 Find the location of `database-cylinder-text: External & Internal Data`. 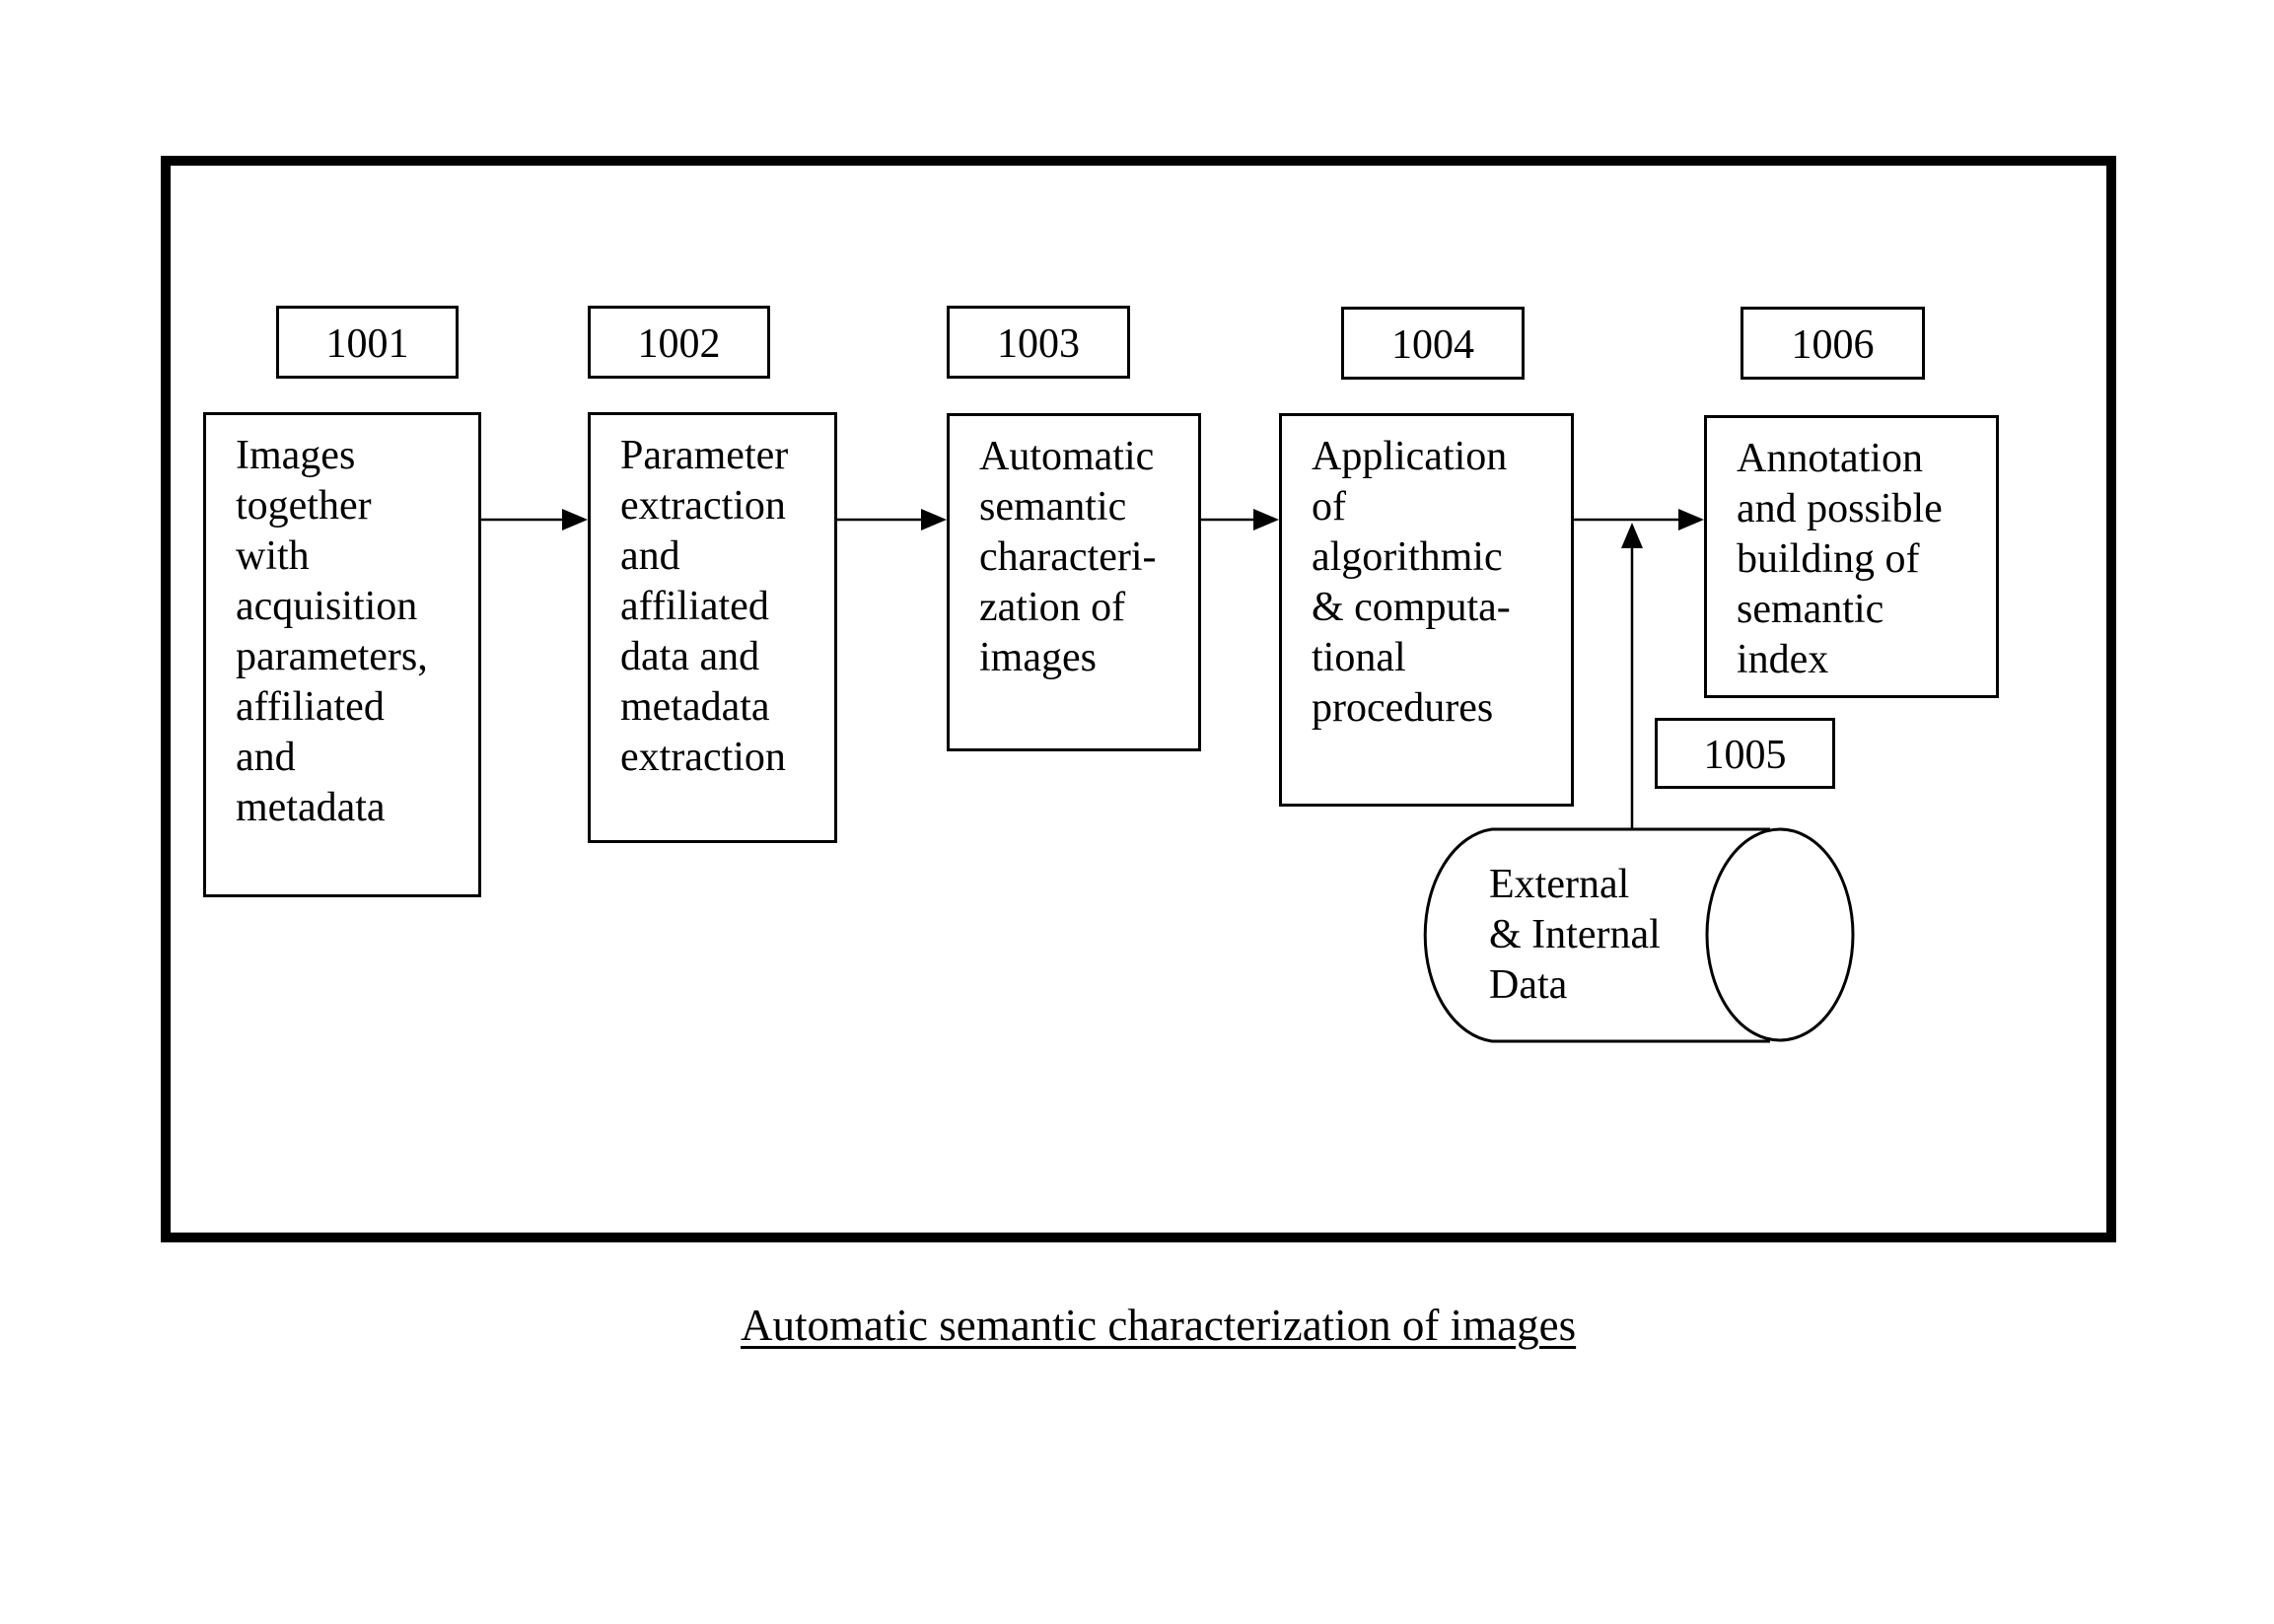

database-cylinder-text: External & Internal Data is located at coordinates (1575, 936).